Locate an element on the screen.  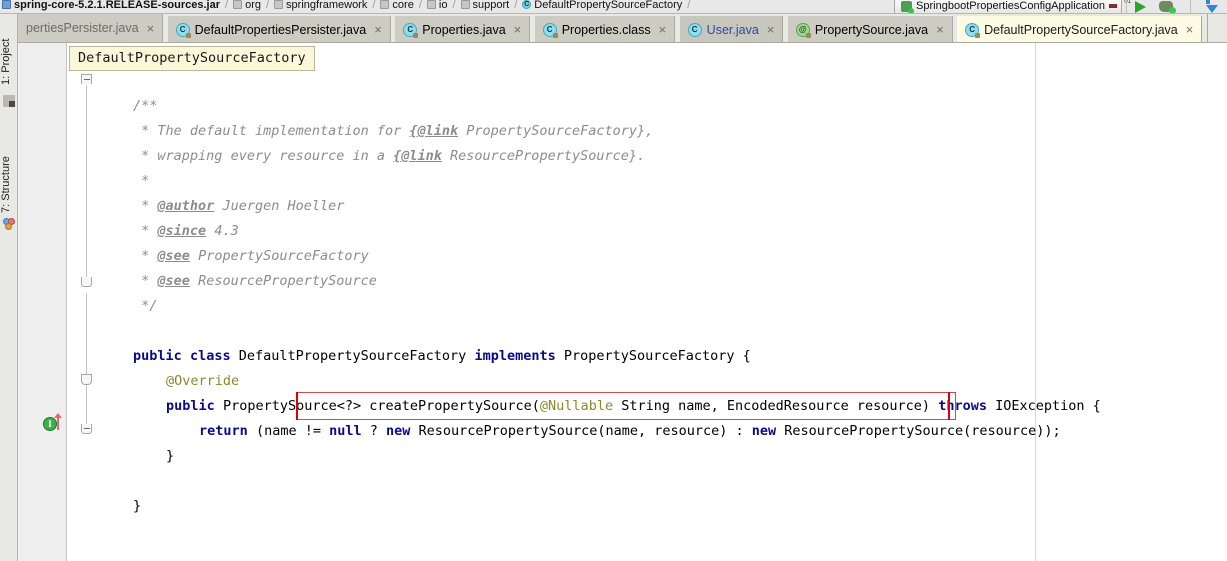
fold-marker-method-end is located at coordinates (86, 429).